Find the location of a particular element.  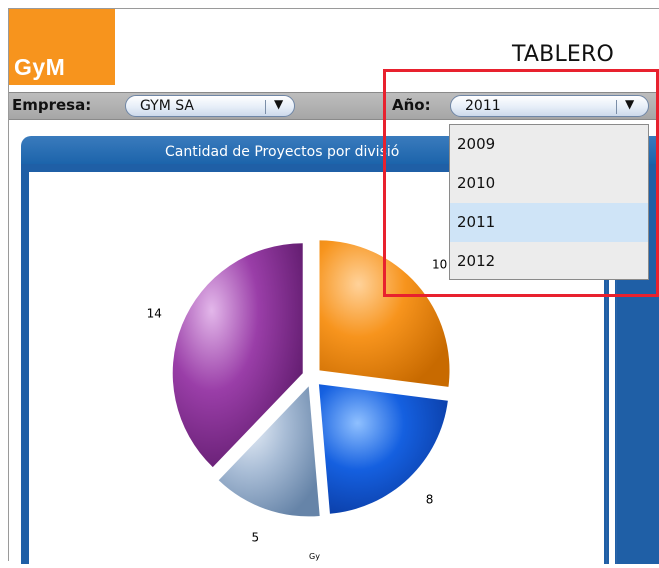

pie-slice-label: 5 is located at coordinates (256, 537).